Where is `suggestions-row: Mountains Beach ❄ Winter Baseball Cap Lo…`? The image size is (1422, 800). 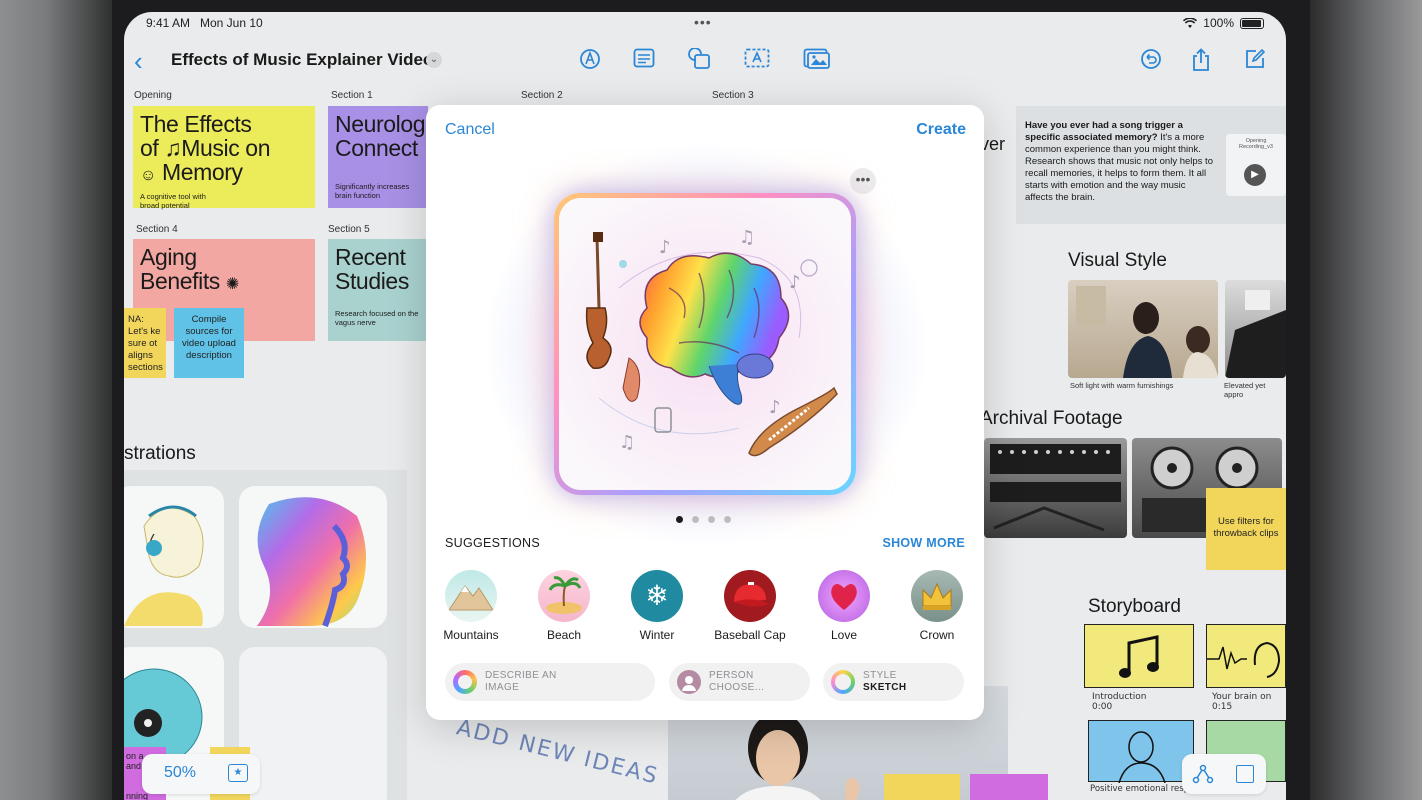 suggestions-row: Mountains Beach ❄ Winter Baseball Cap Lo… is located at coordinates (705, 610).